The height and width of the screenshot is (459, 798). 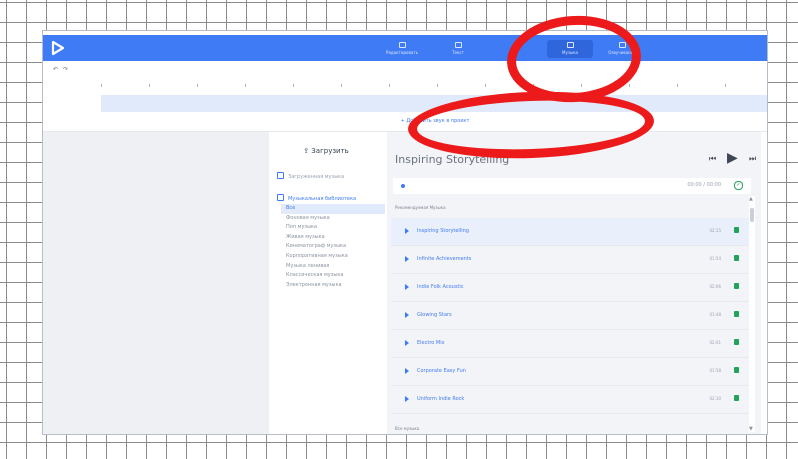 I want to click on track-duration: 02:10, so click(x=715, y=398).